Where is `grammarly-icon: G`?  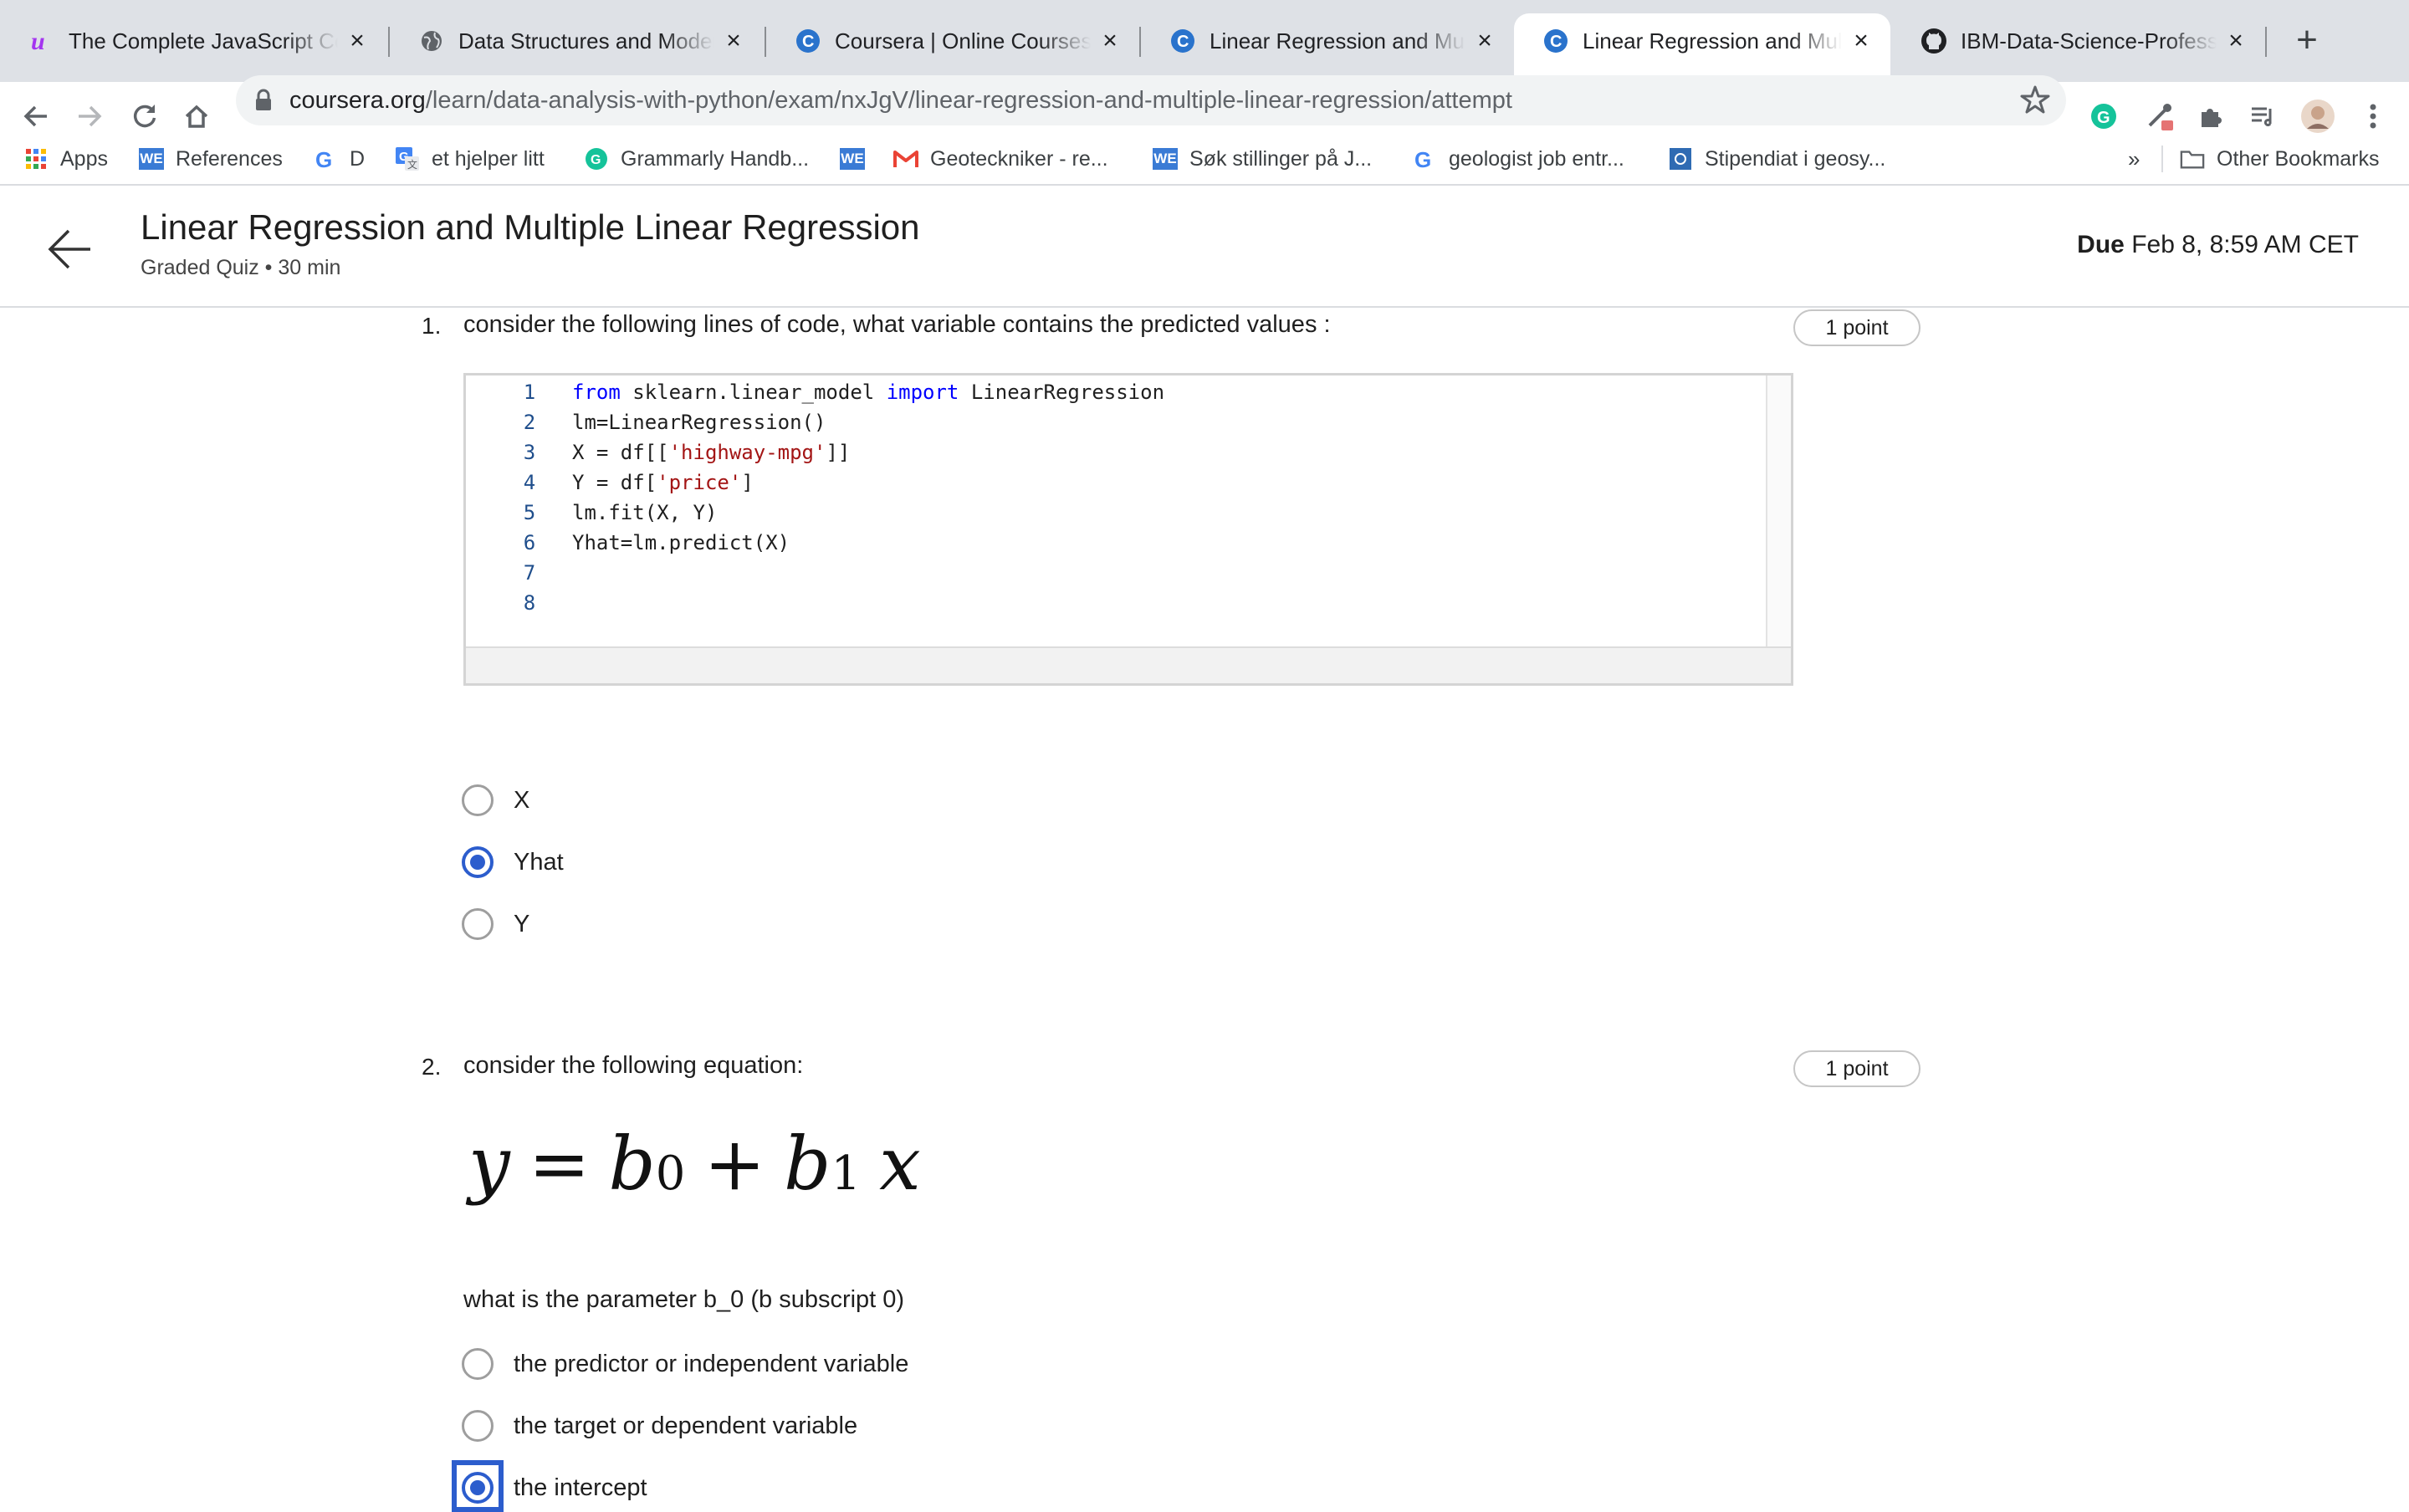
grammarly-icon: G is located at coordinates (596, 158).